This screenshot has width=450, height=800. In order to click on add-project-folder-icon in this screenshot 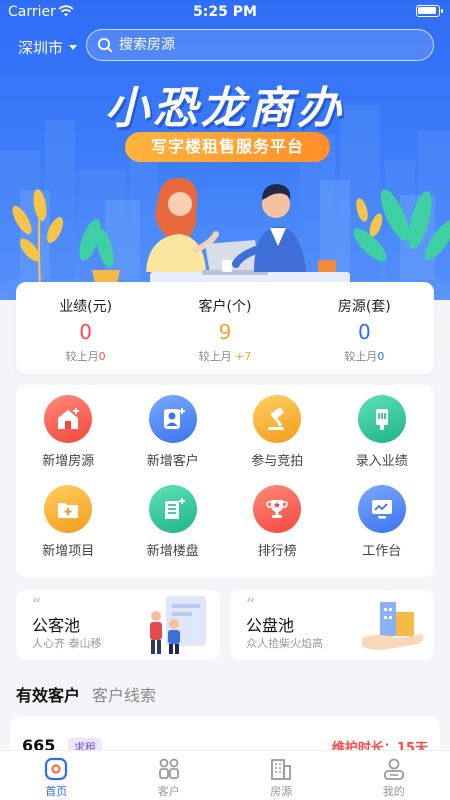, I will do `click(68, 509)`.